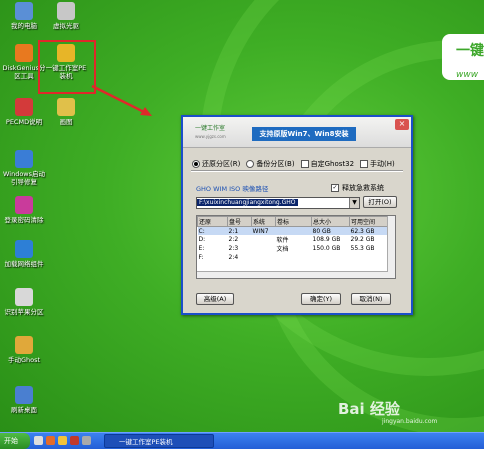  I want to click on table-cell: WIN7, so click(263, 230).